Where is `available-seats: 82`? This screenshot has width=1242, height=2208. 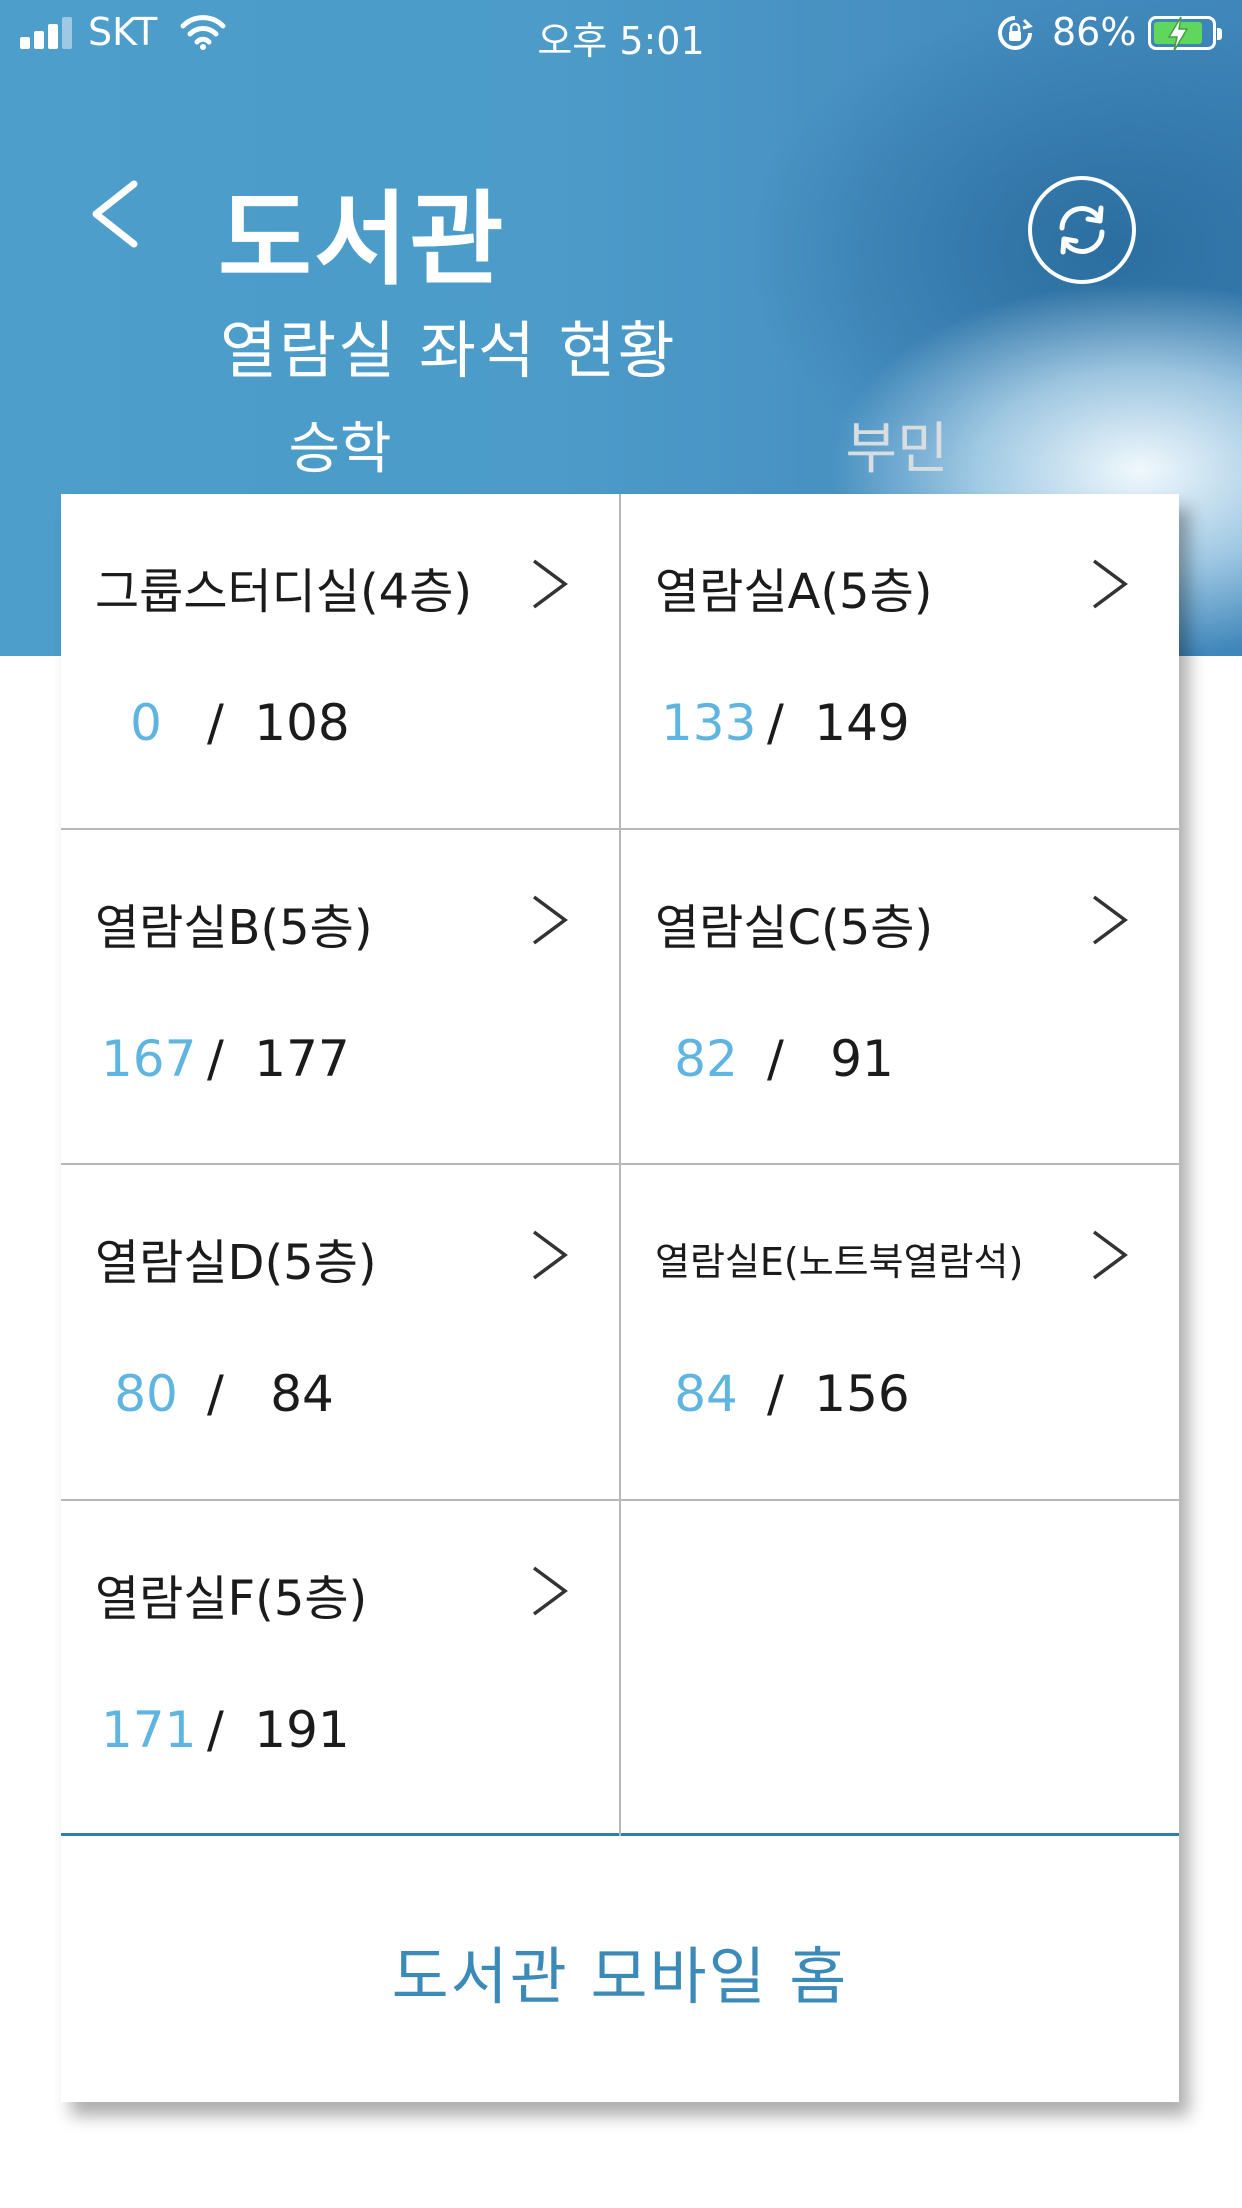
available-seats: 82 is located at coordinates (706, 1058).